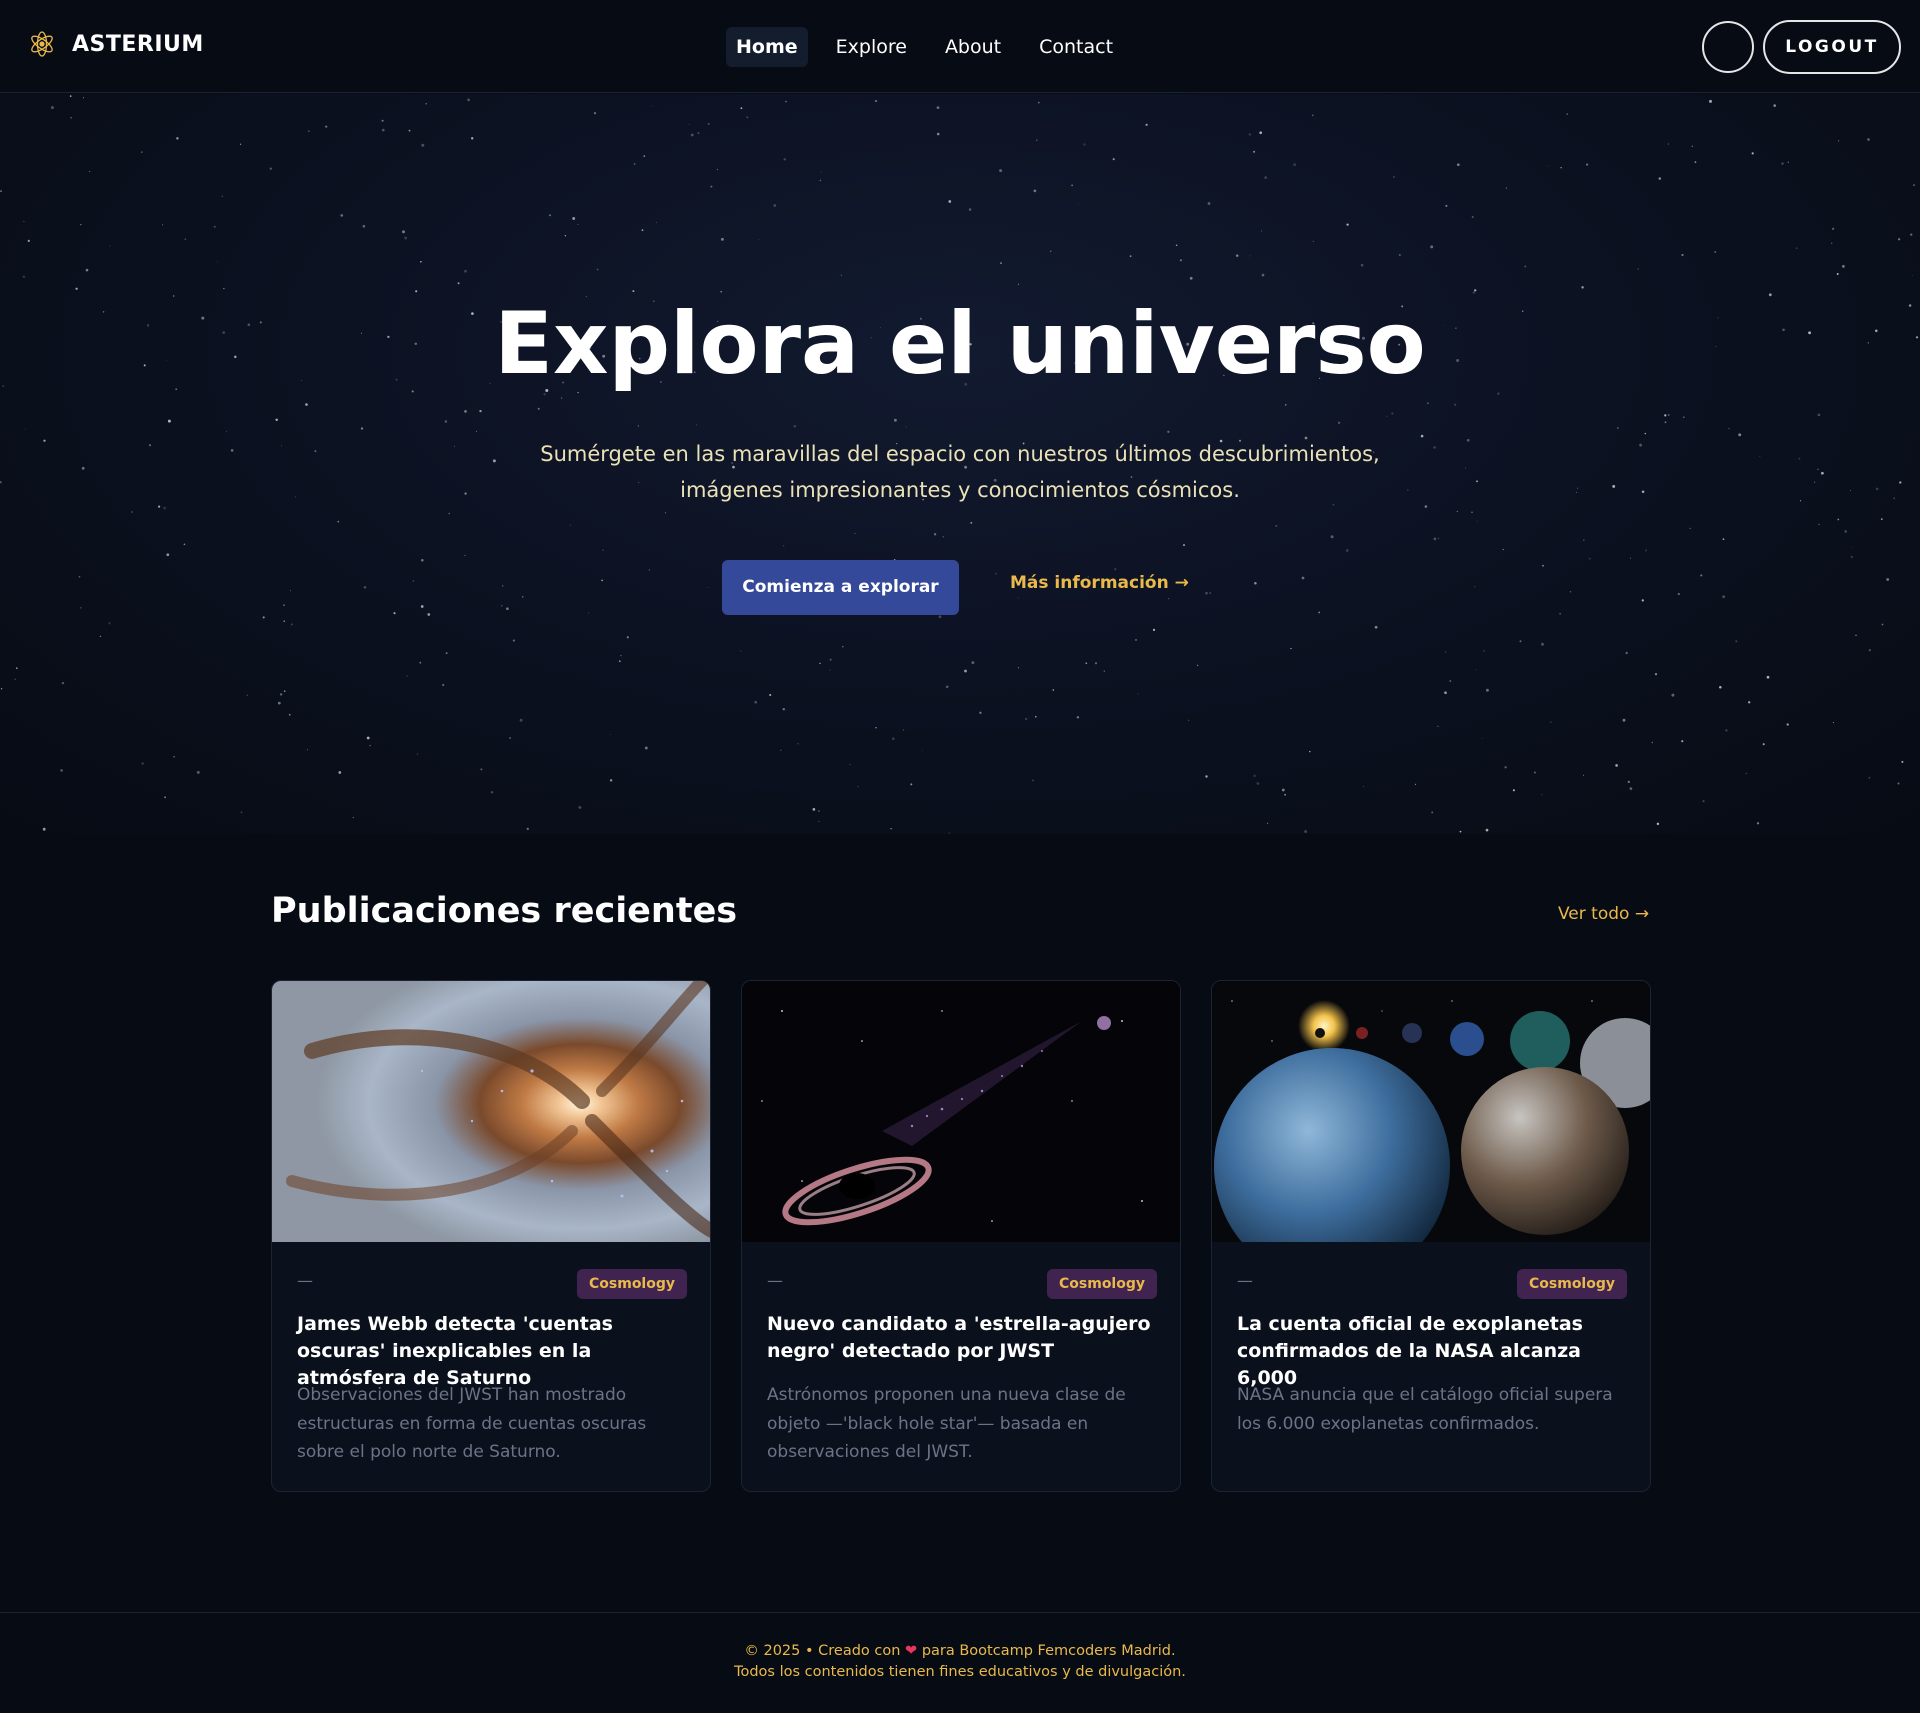 The width and height of the screenshot is (1920, 1713). I want to click on nav-about: About, so click(973, 47).